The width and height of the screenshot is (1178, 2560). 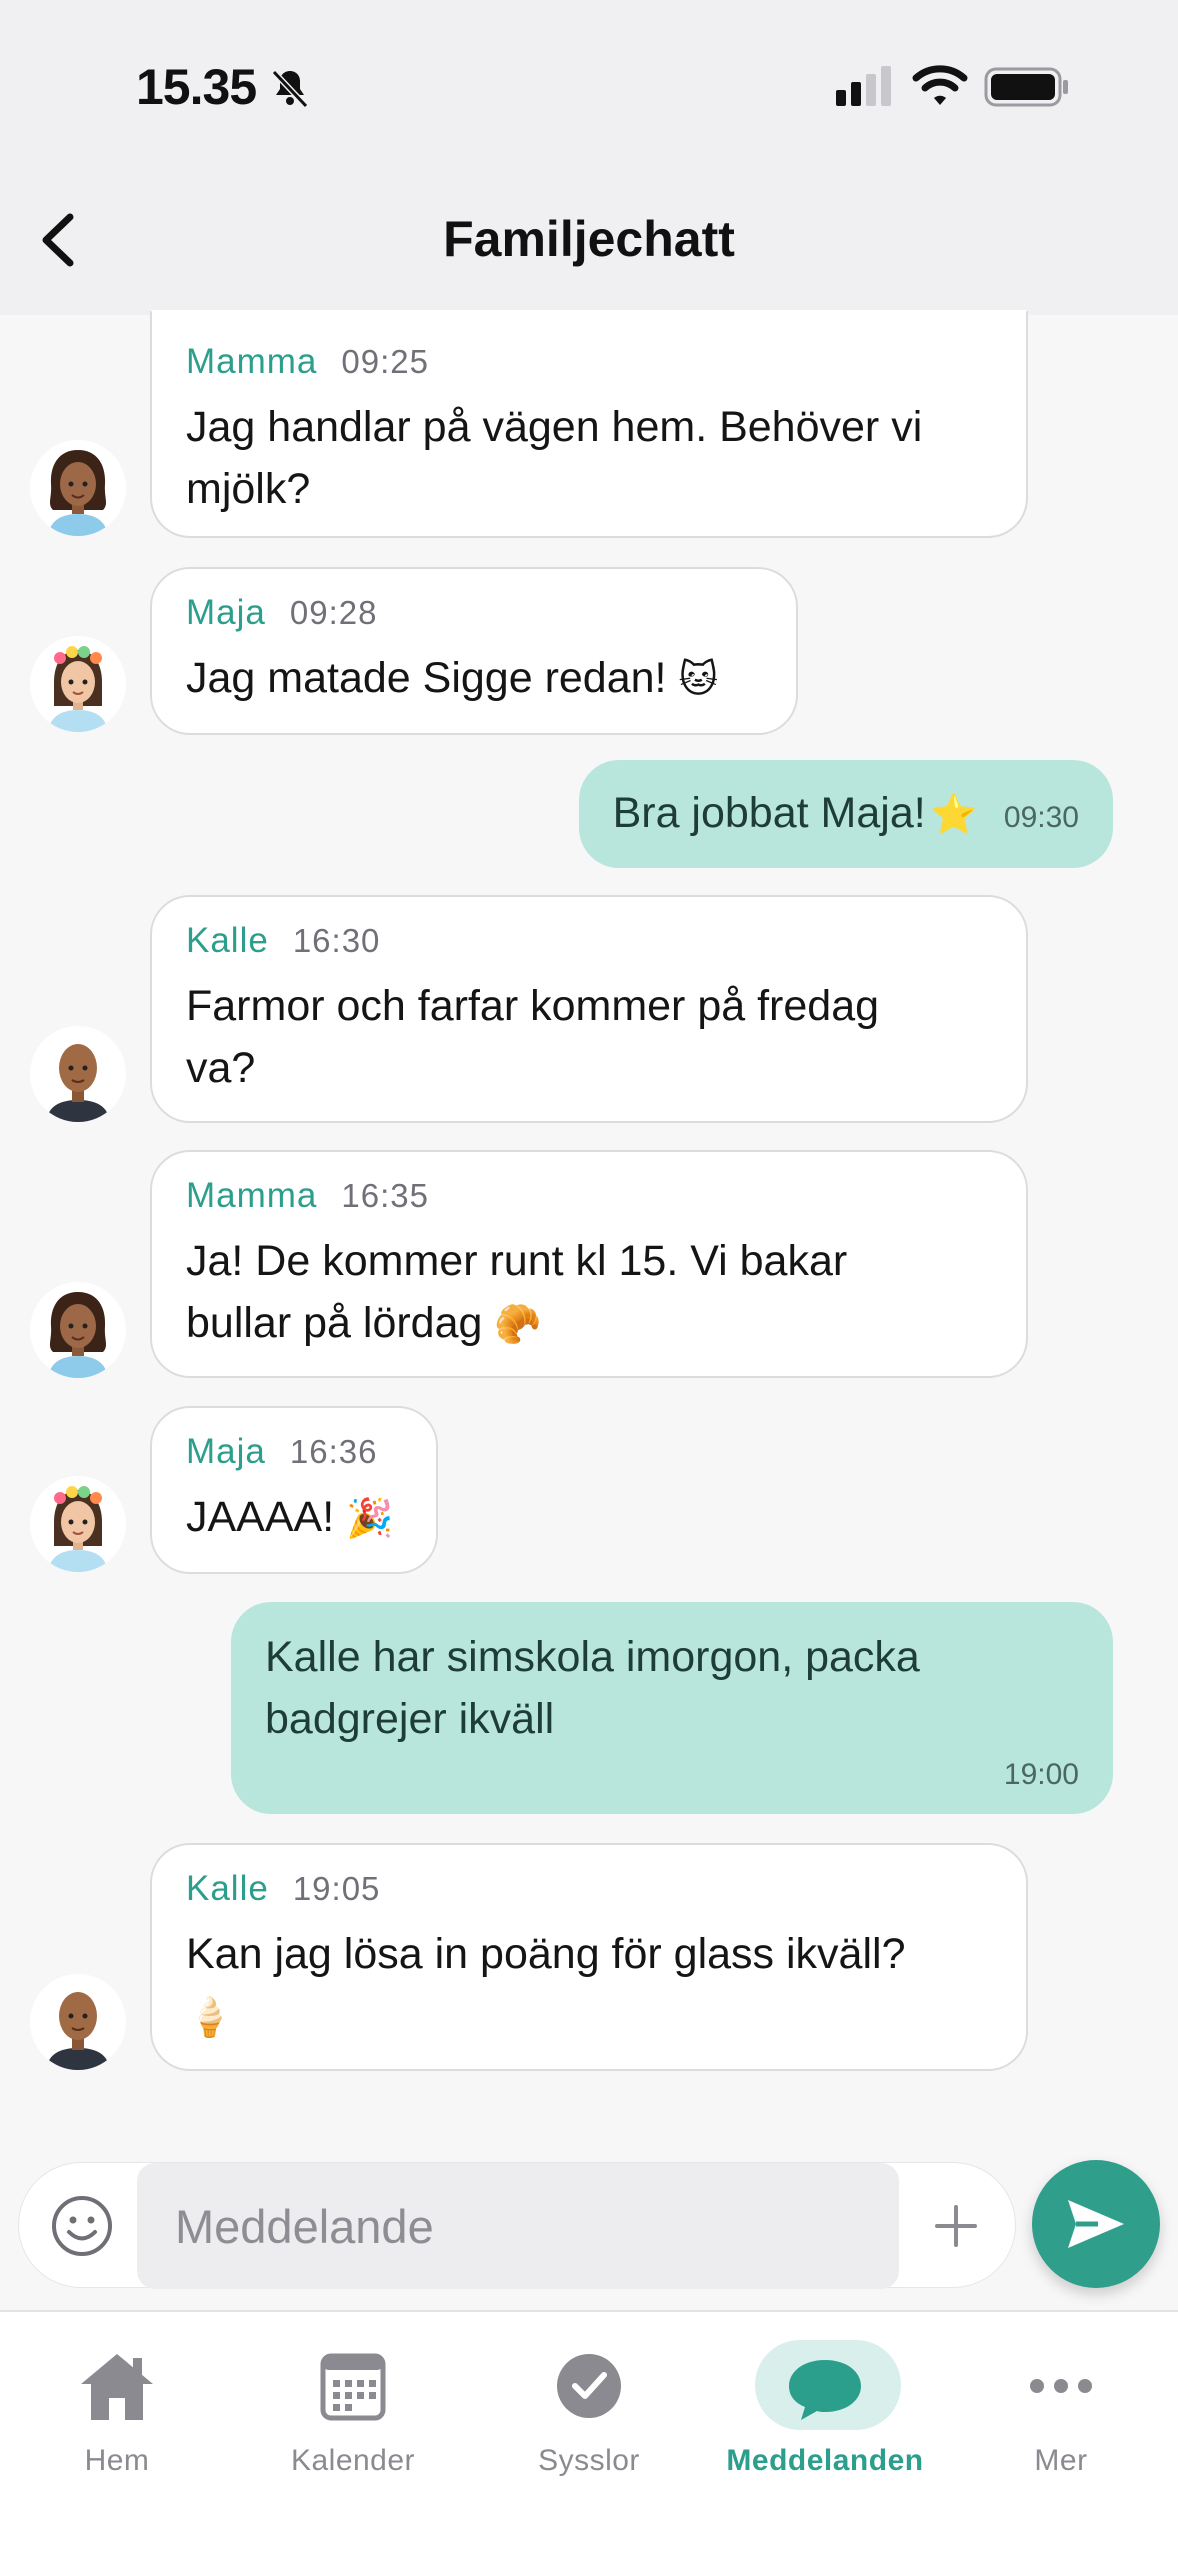 I want to click on tab-label: Kalender, so click(x=353, y=2460).